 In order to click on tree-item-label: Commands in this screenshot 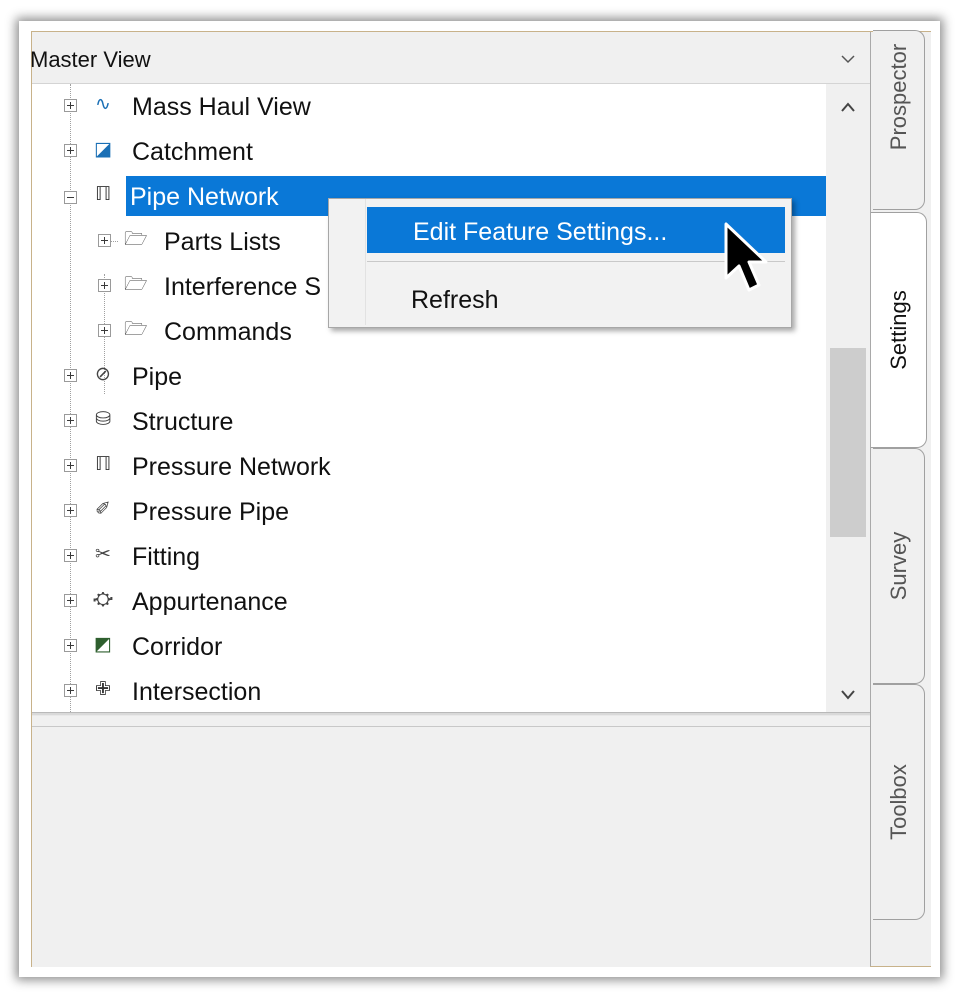, I will do `click(228, 332)`.